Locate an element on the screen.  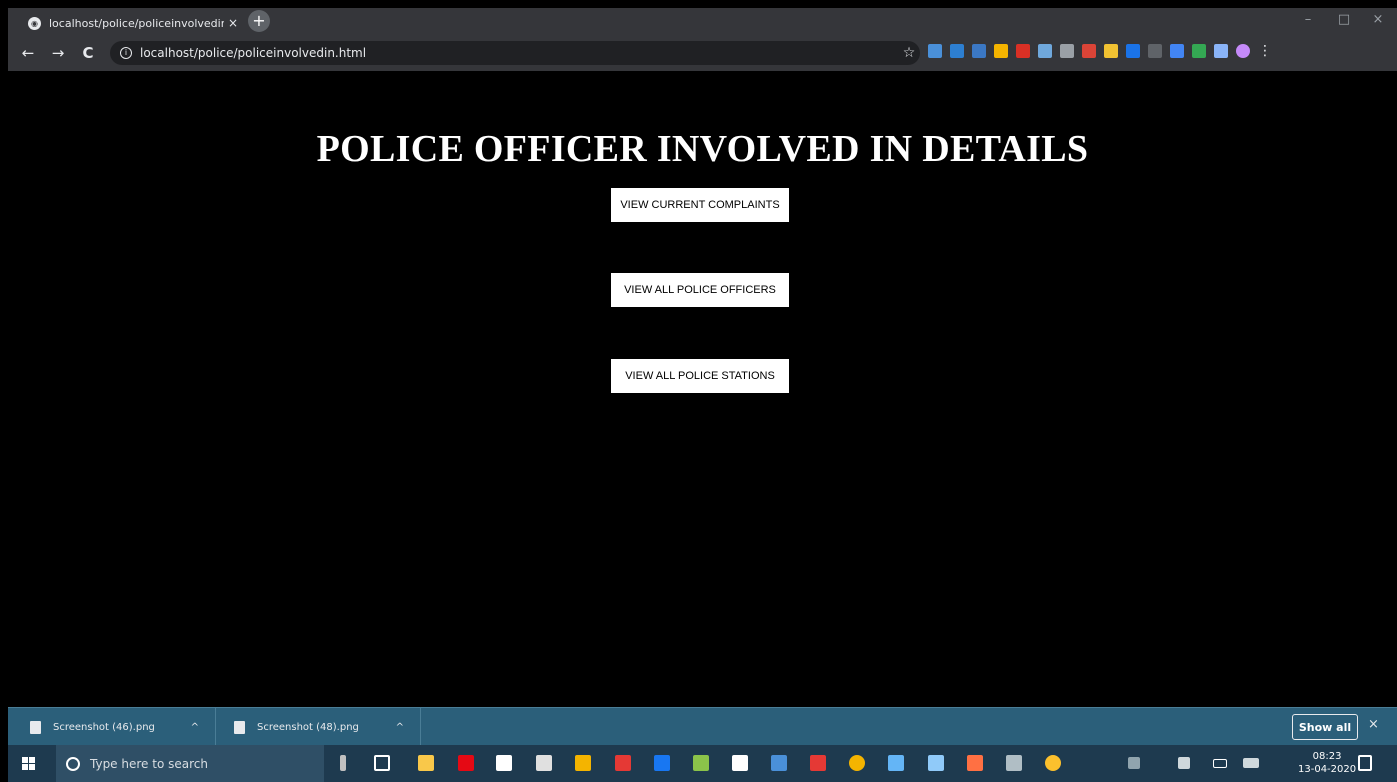
tab-title: localhost/police/policeinvolvedin is located at coordinates (136, 23).